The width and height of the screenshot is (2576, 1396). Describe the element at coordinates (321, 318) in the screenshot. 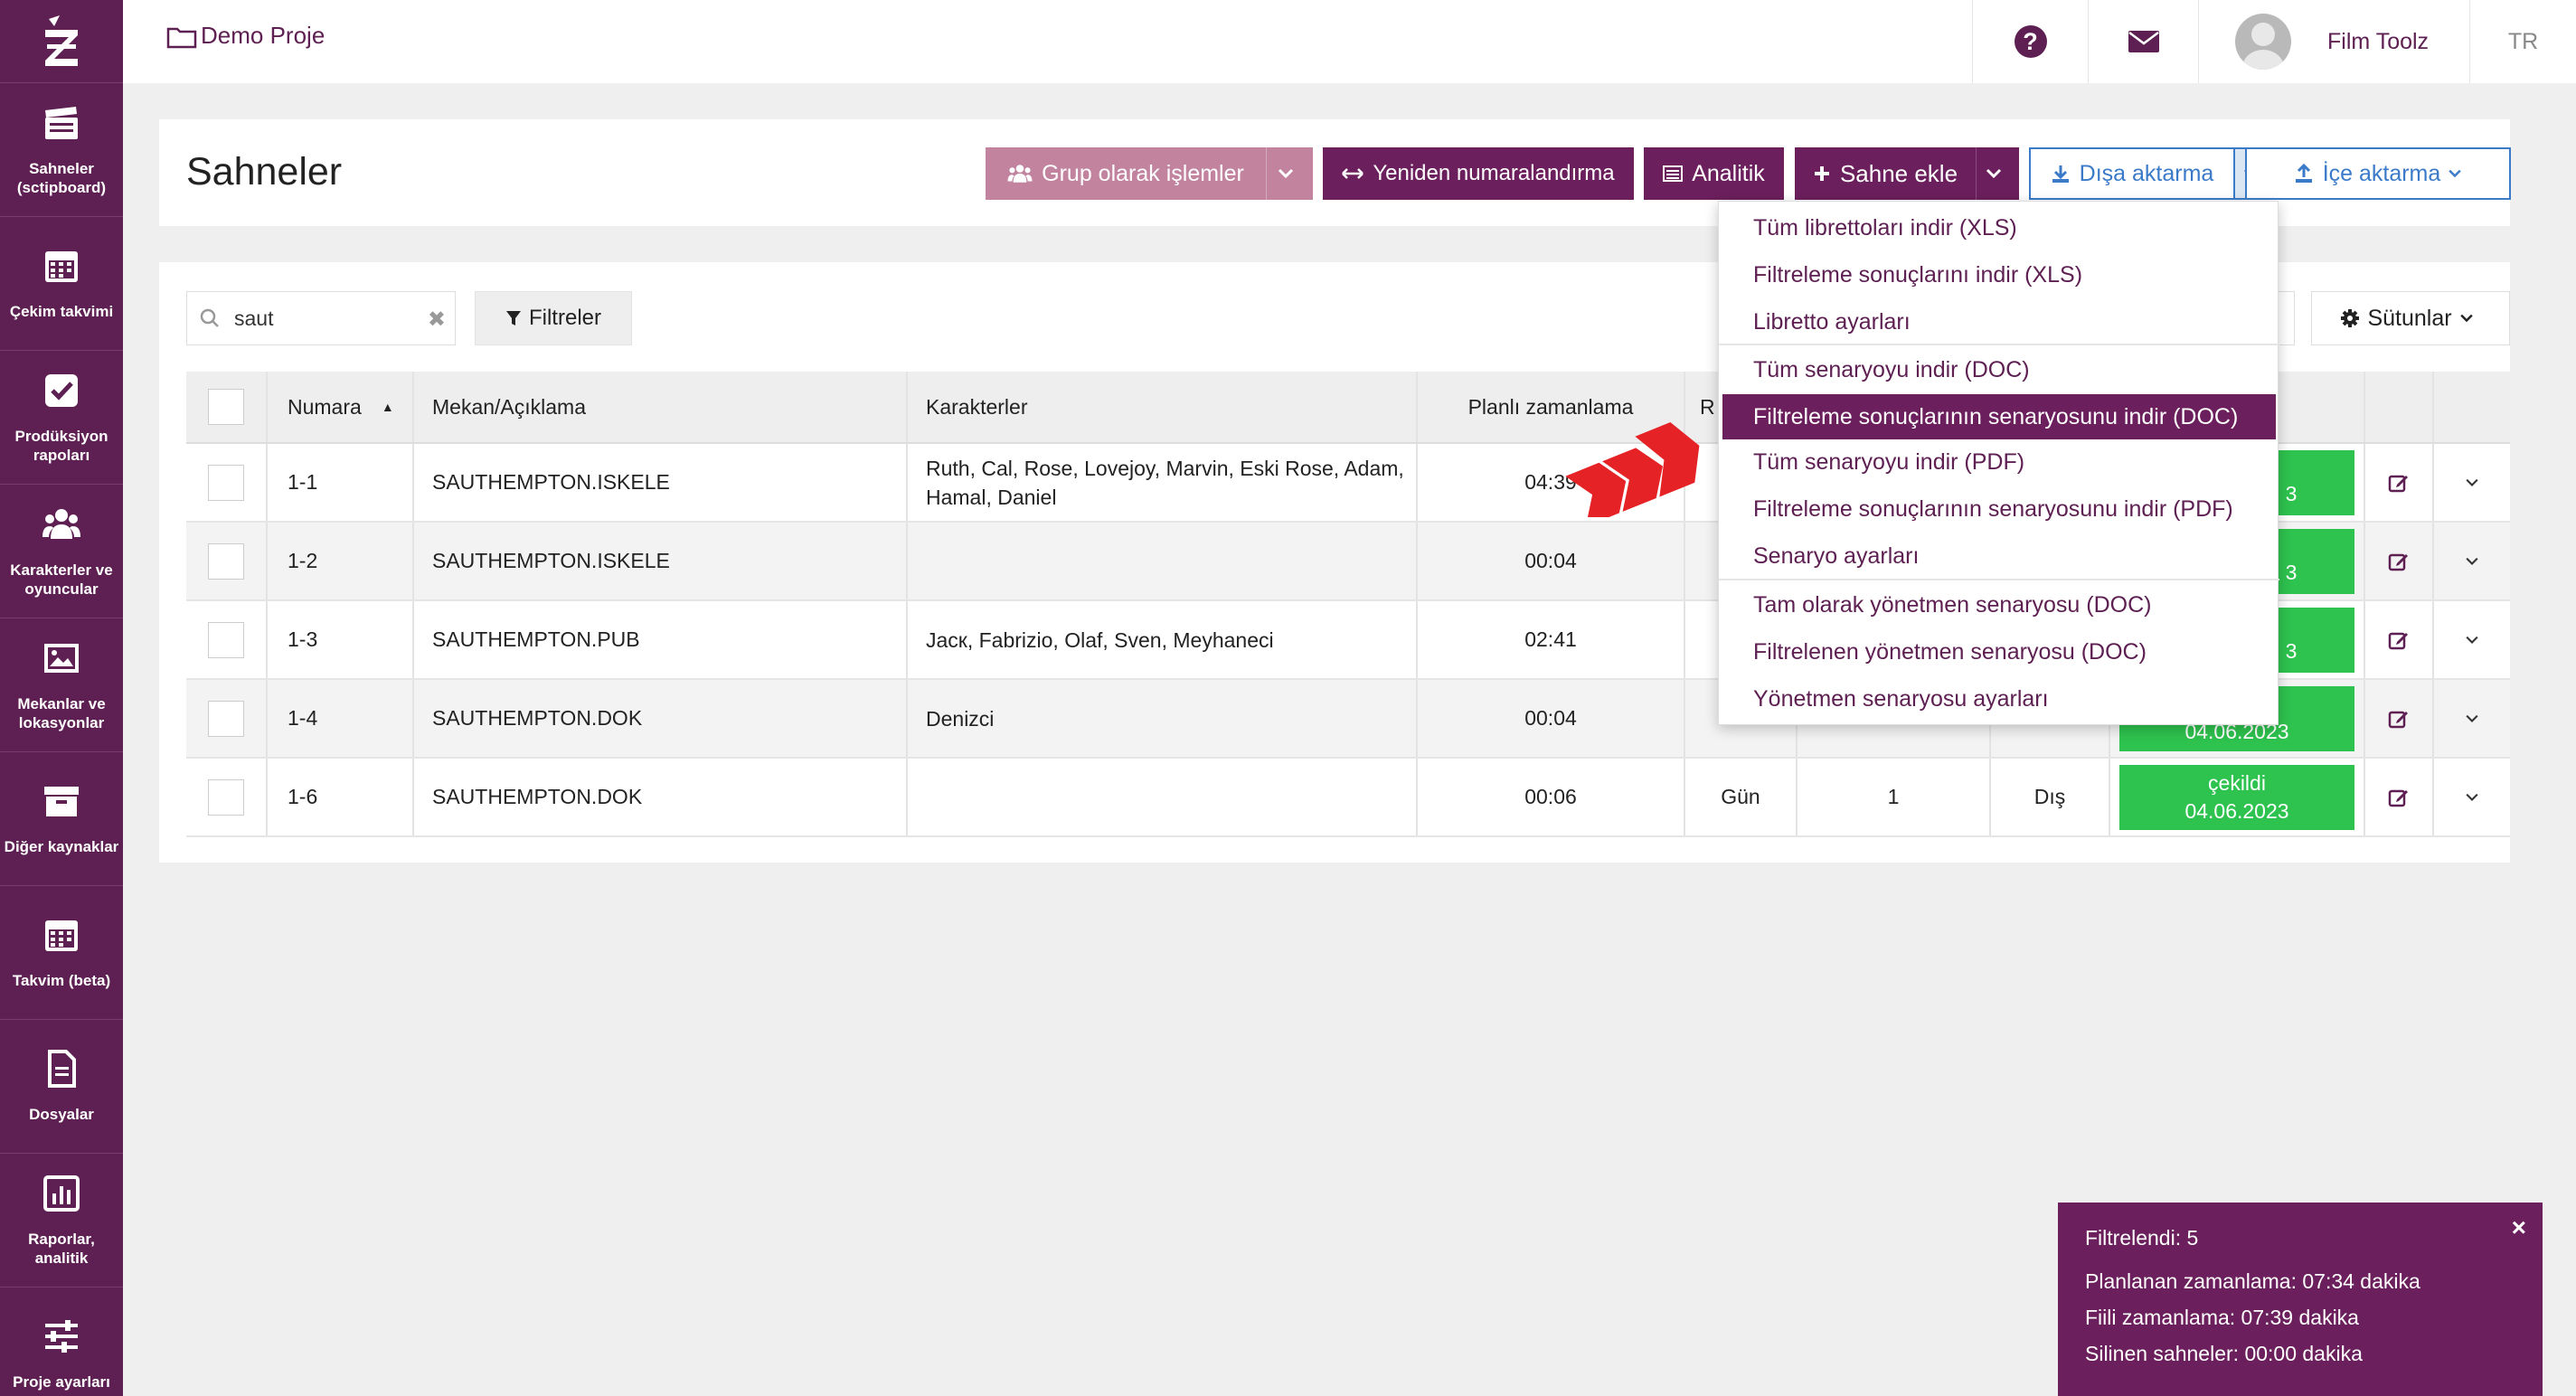

I see `search-input: saut ✖` at that location.